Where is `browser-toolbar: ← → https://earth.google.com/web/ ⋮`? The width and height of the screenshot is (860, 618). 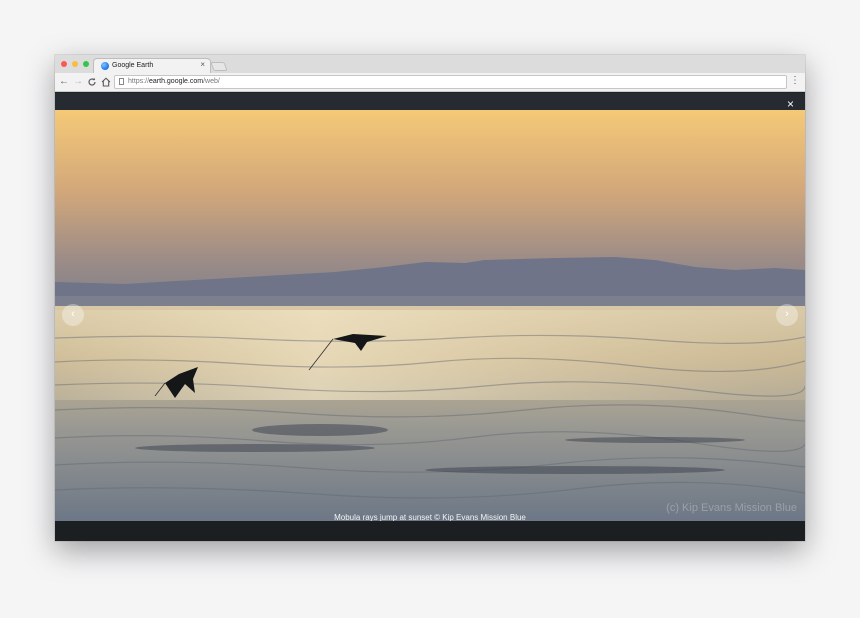
browser-toolbar: ← → https://earth.google.com/web/ ⋮ is located at coordinates (430, 82).